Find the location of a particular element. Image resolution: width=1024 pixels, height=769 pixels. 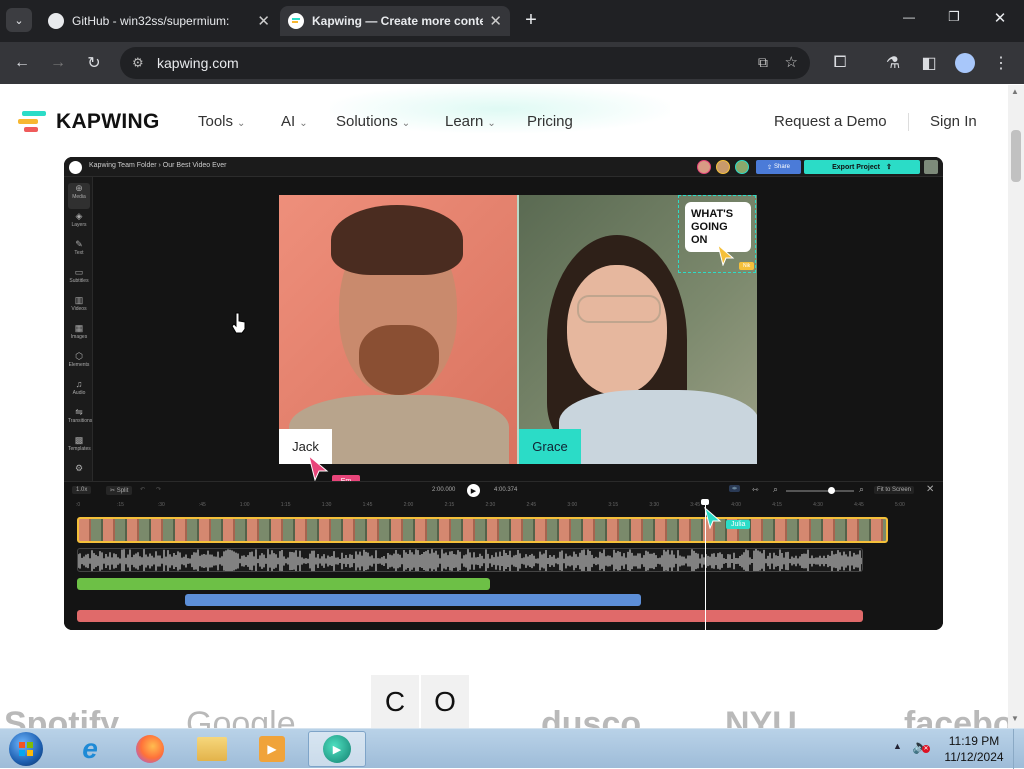

cursor-tag-julia: Julia is located at coordinates (738, 524).